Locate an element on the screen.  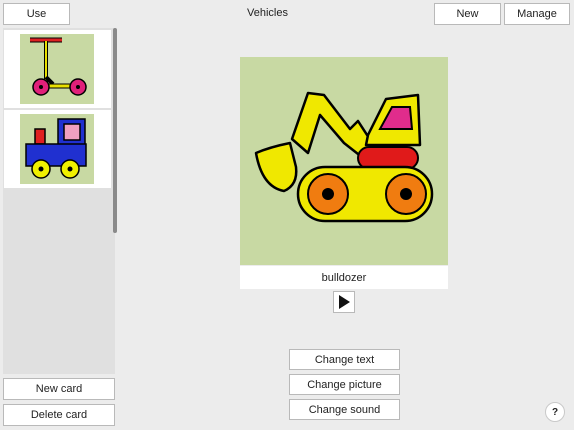
card-thumbnail-train is located at coordinates (57, 149).